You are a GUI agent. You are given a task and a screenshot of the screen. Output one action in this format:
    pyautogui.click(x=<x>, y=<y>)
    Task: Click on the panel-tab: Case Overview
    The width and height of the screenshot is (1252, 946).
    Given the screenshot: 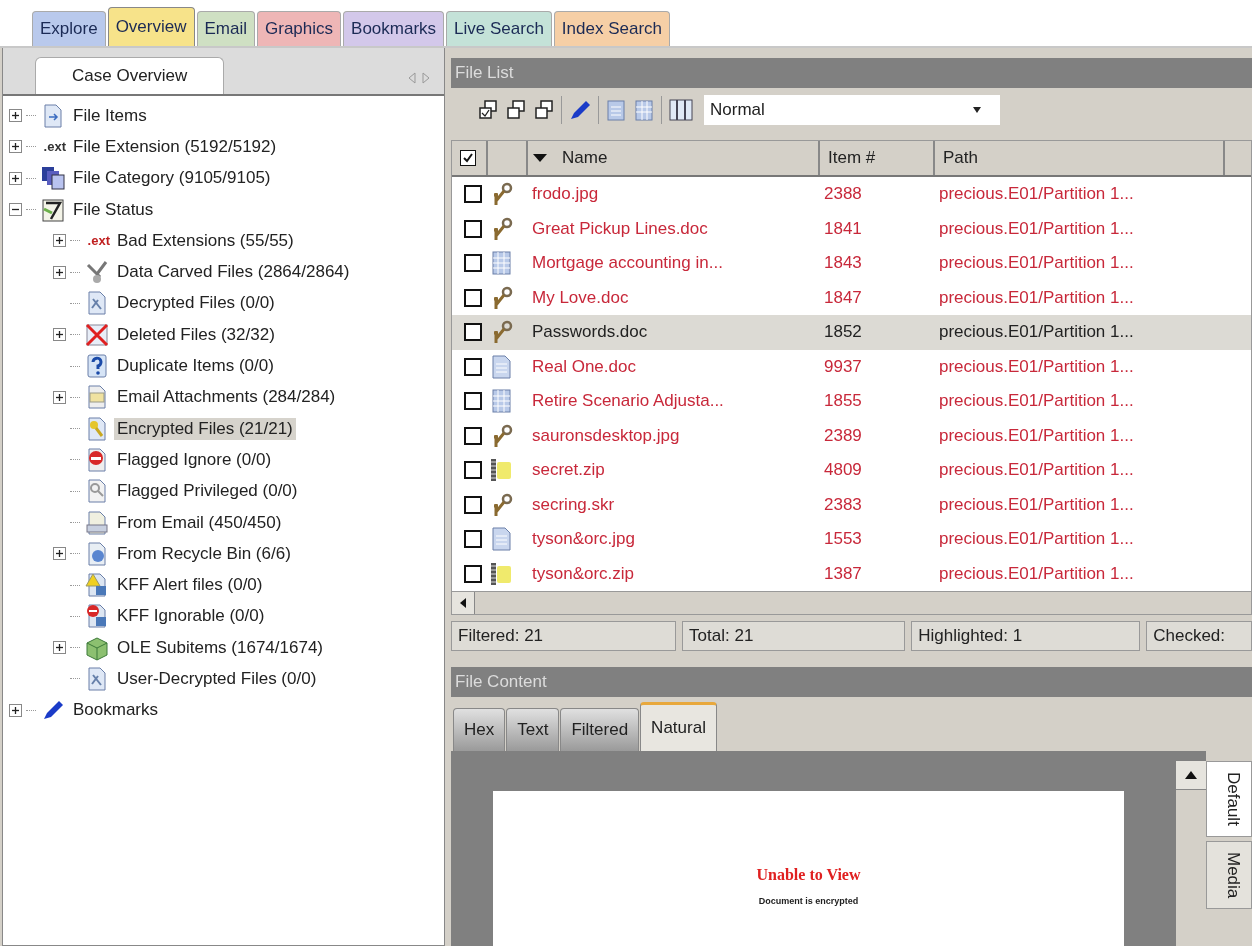 What is the action you would take?
    pyautogui.click(x=130, y=75)
    